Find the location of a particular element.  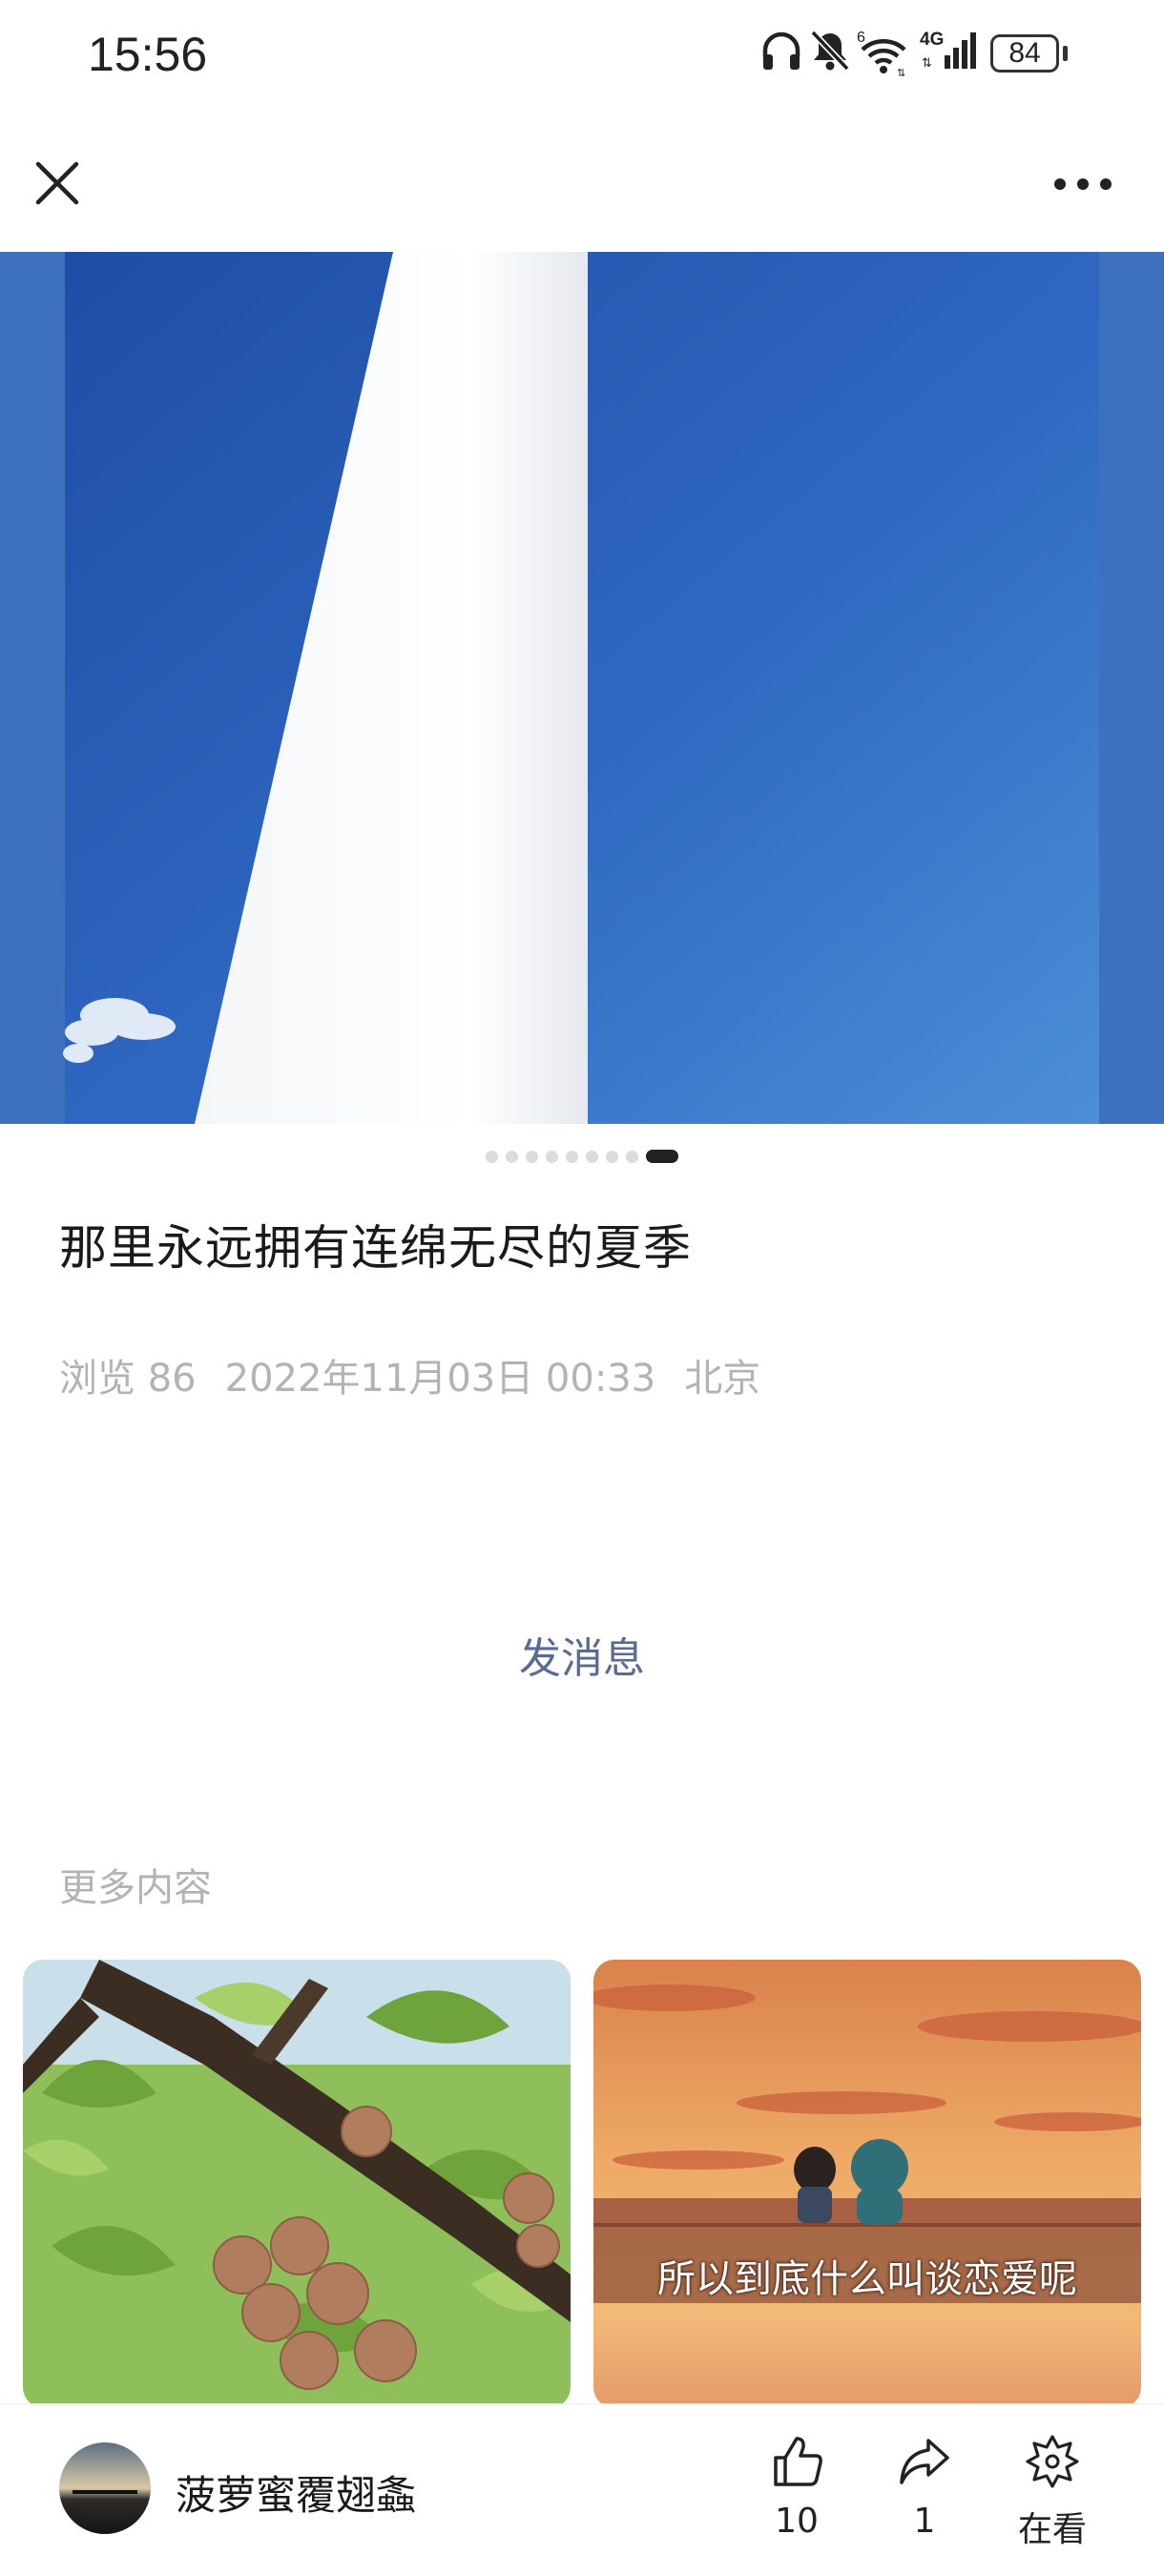

bottom-bar is located at coordinates (582, 2490).